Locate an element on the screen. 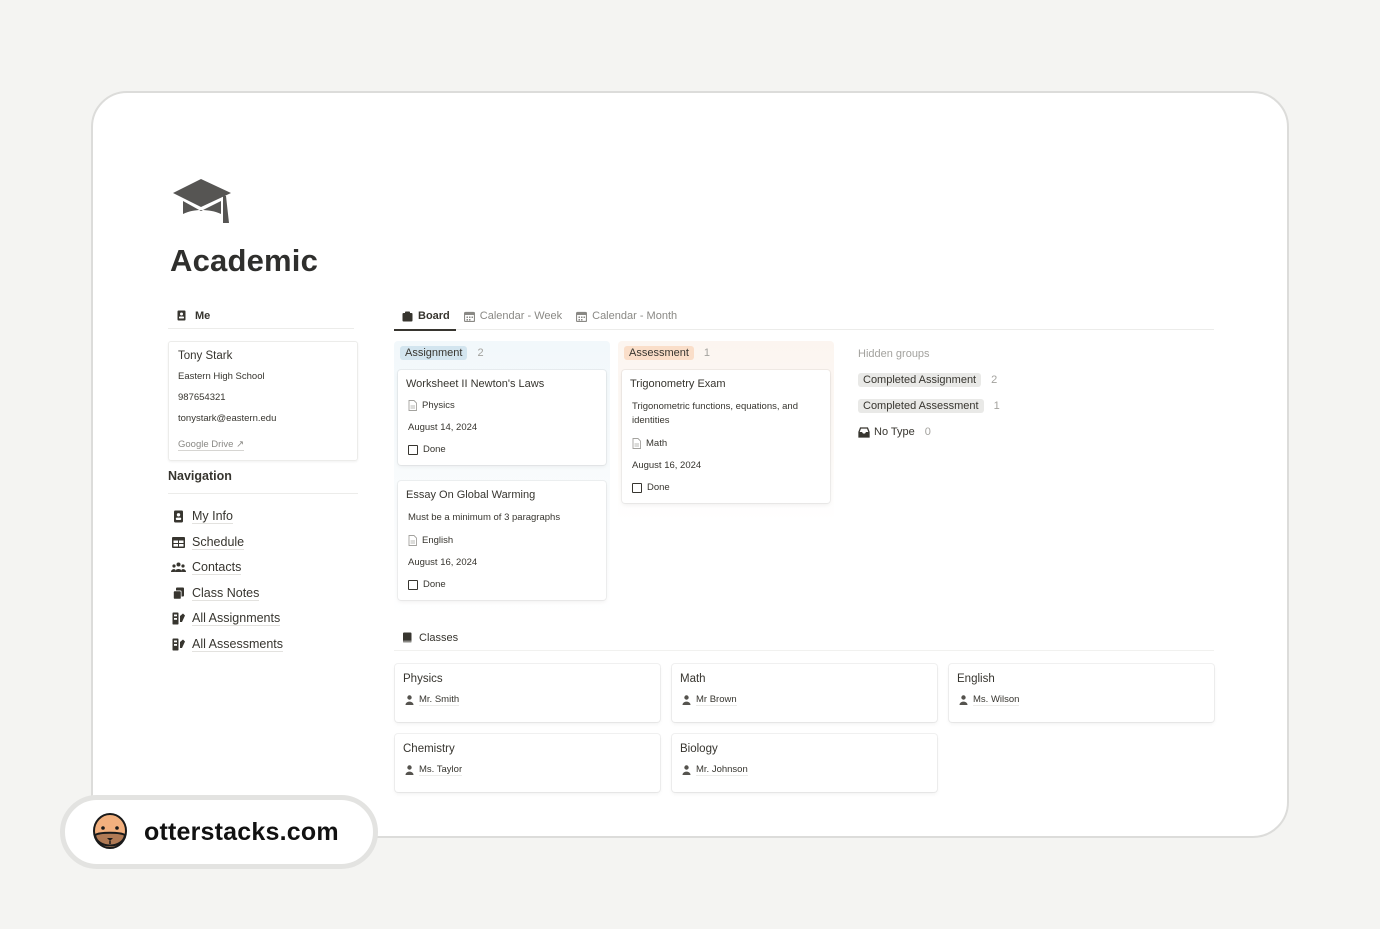  nav-item-my-info: My Info is located at coordinates (263, 517).